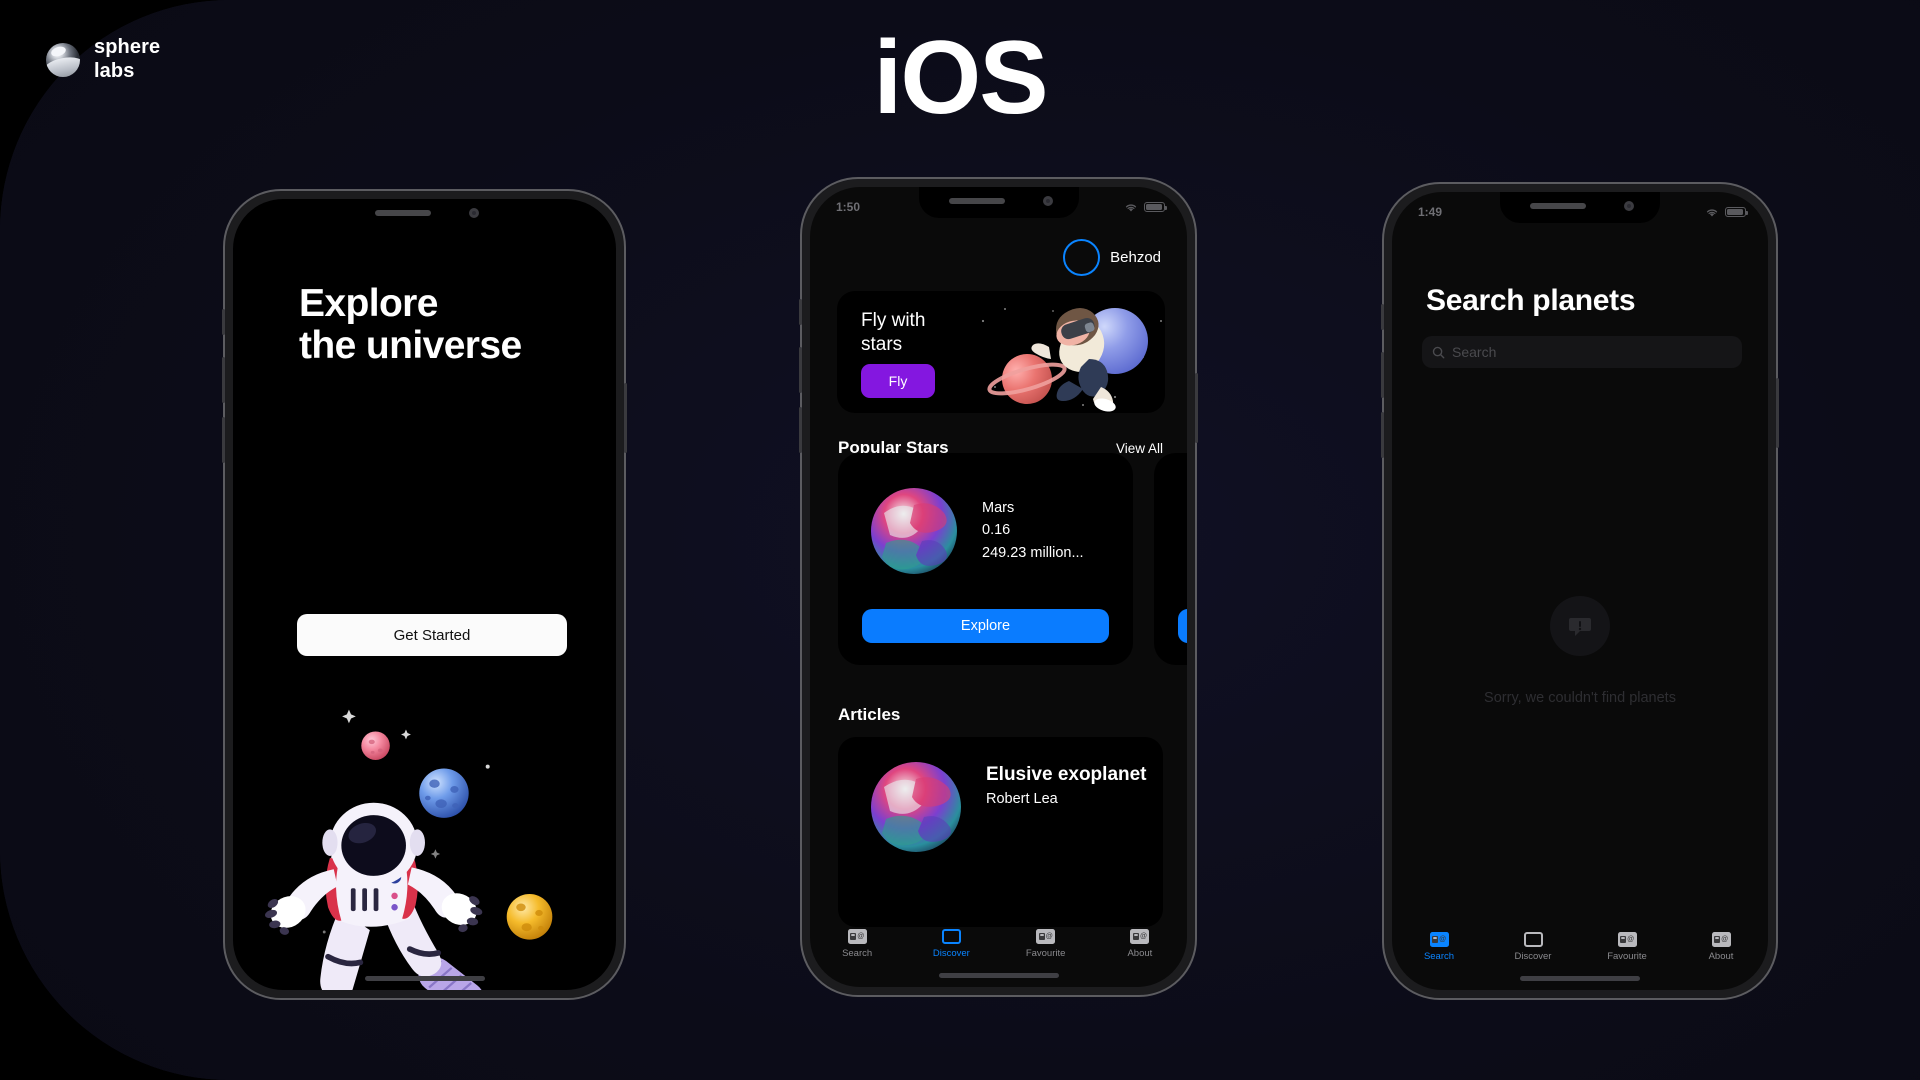 The height and width of the screenshot is (1080, 1920). Describe the element at coordinates (848, 207) in the screenshot. I see `status-time: 1:50` at that location.